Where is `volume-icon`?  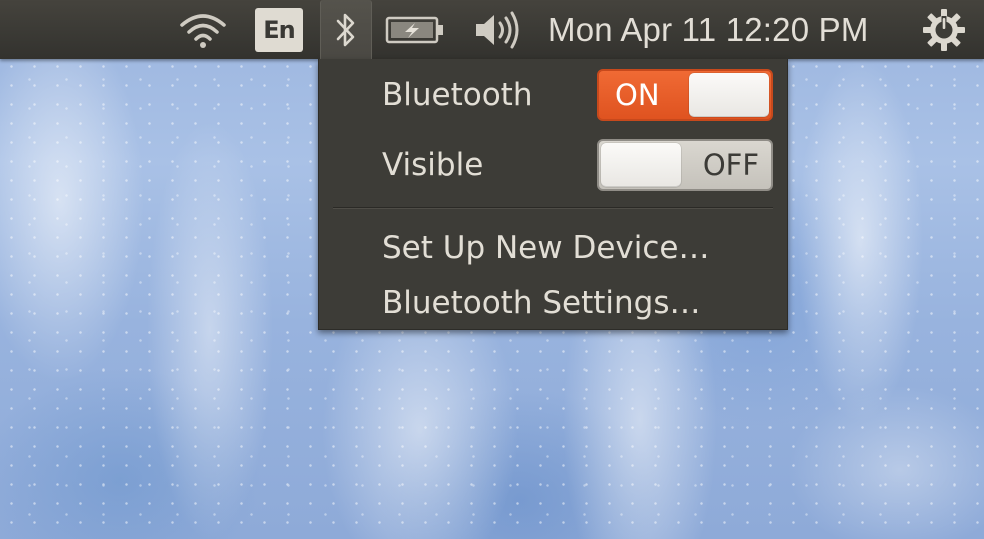 volume-icon is located at coordinates (497, 29).